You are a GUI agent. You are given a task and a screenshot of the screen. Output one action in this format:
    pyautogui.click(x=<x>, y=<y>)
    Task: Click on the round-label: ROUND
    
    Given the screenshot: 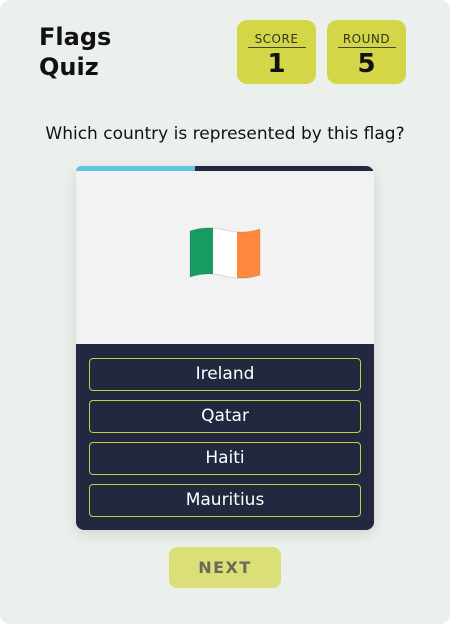 What is the action you would take?
    pyautogui.click(x=366, y=40)
    